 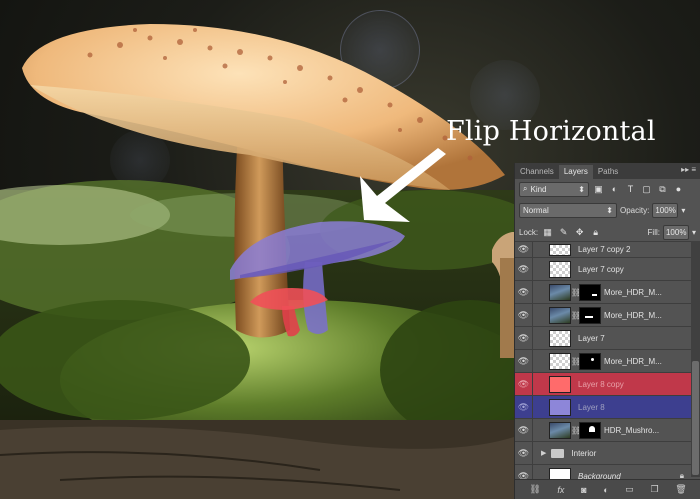 I want to click on layer-name: Layer 7 copy 2, so click(x=604, y=249).